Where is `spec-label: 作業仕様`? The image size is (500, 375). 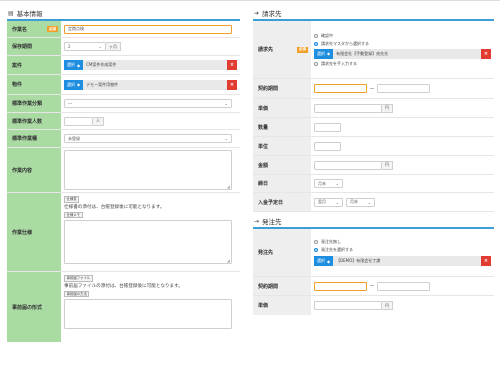 spec-label: 作業仕様 is located at coordinates (22, 232).